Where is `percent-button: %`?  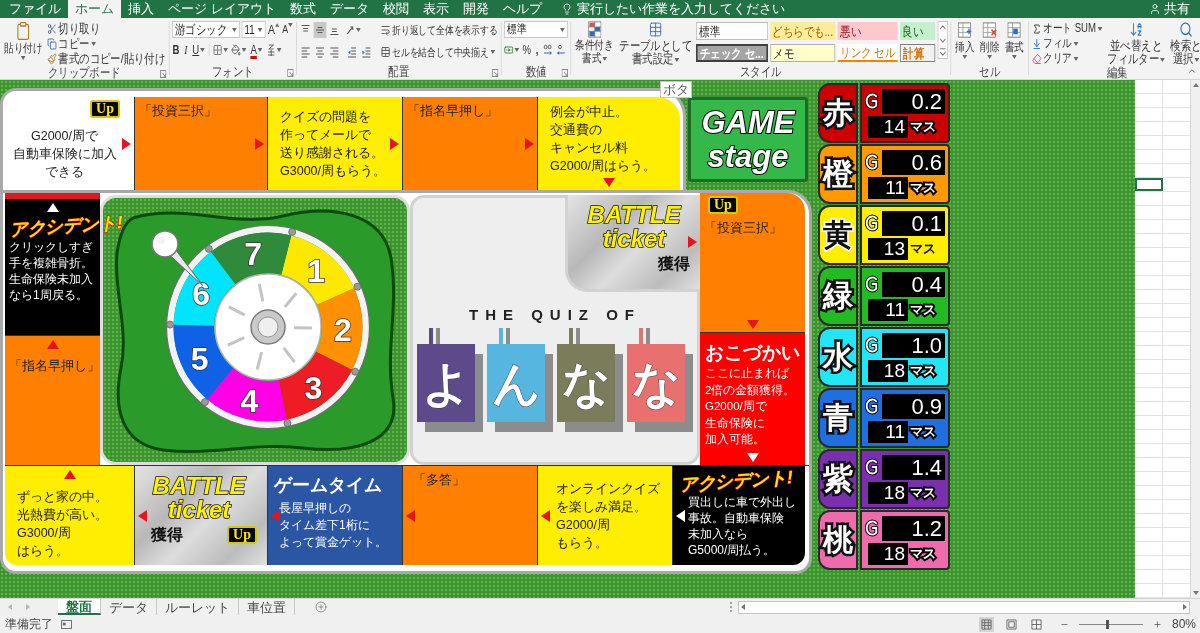
percent-button: % is located at coordinates (527, 50).